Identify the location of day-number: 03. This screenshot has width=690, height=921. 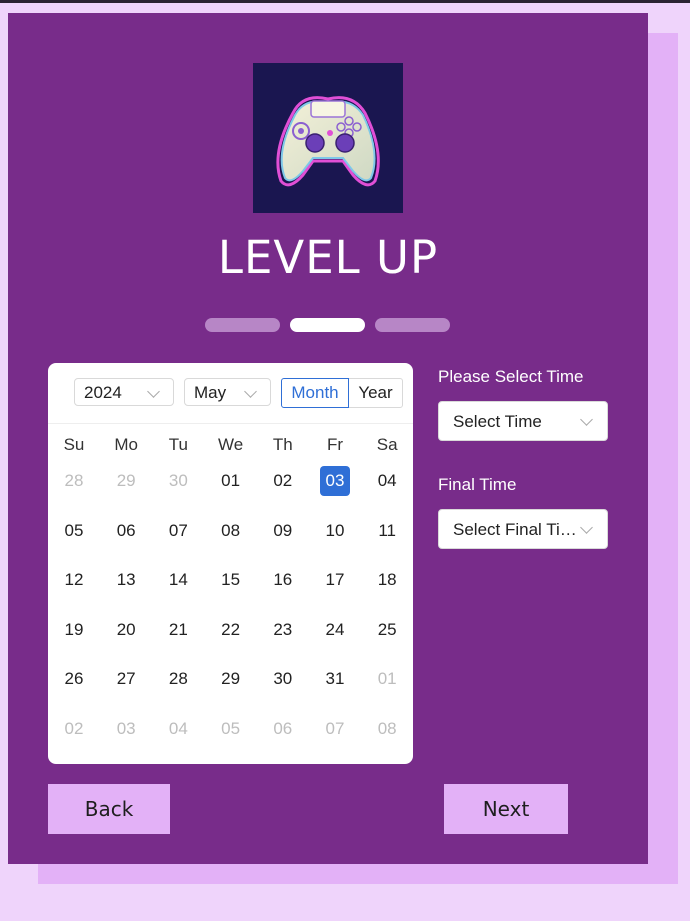
(126, 728).